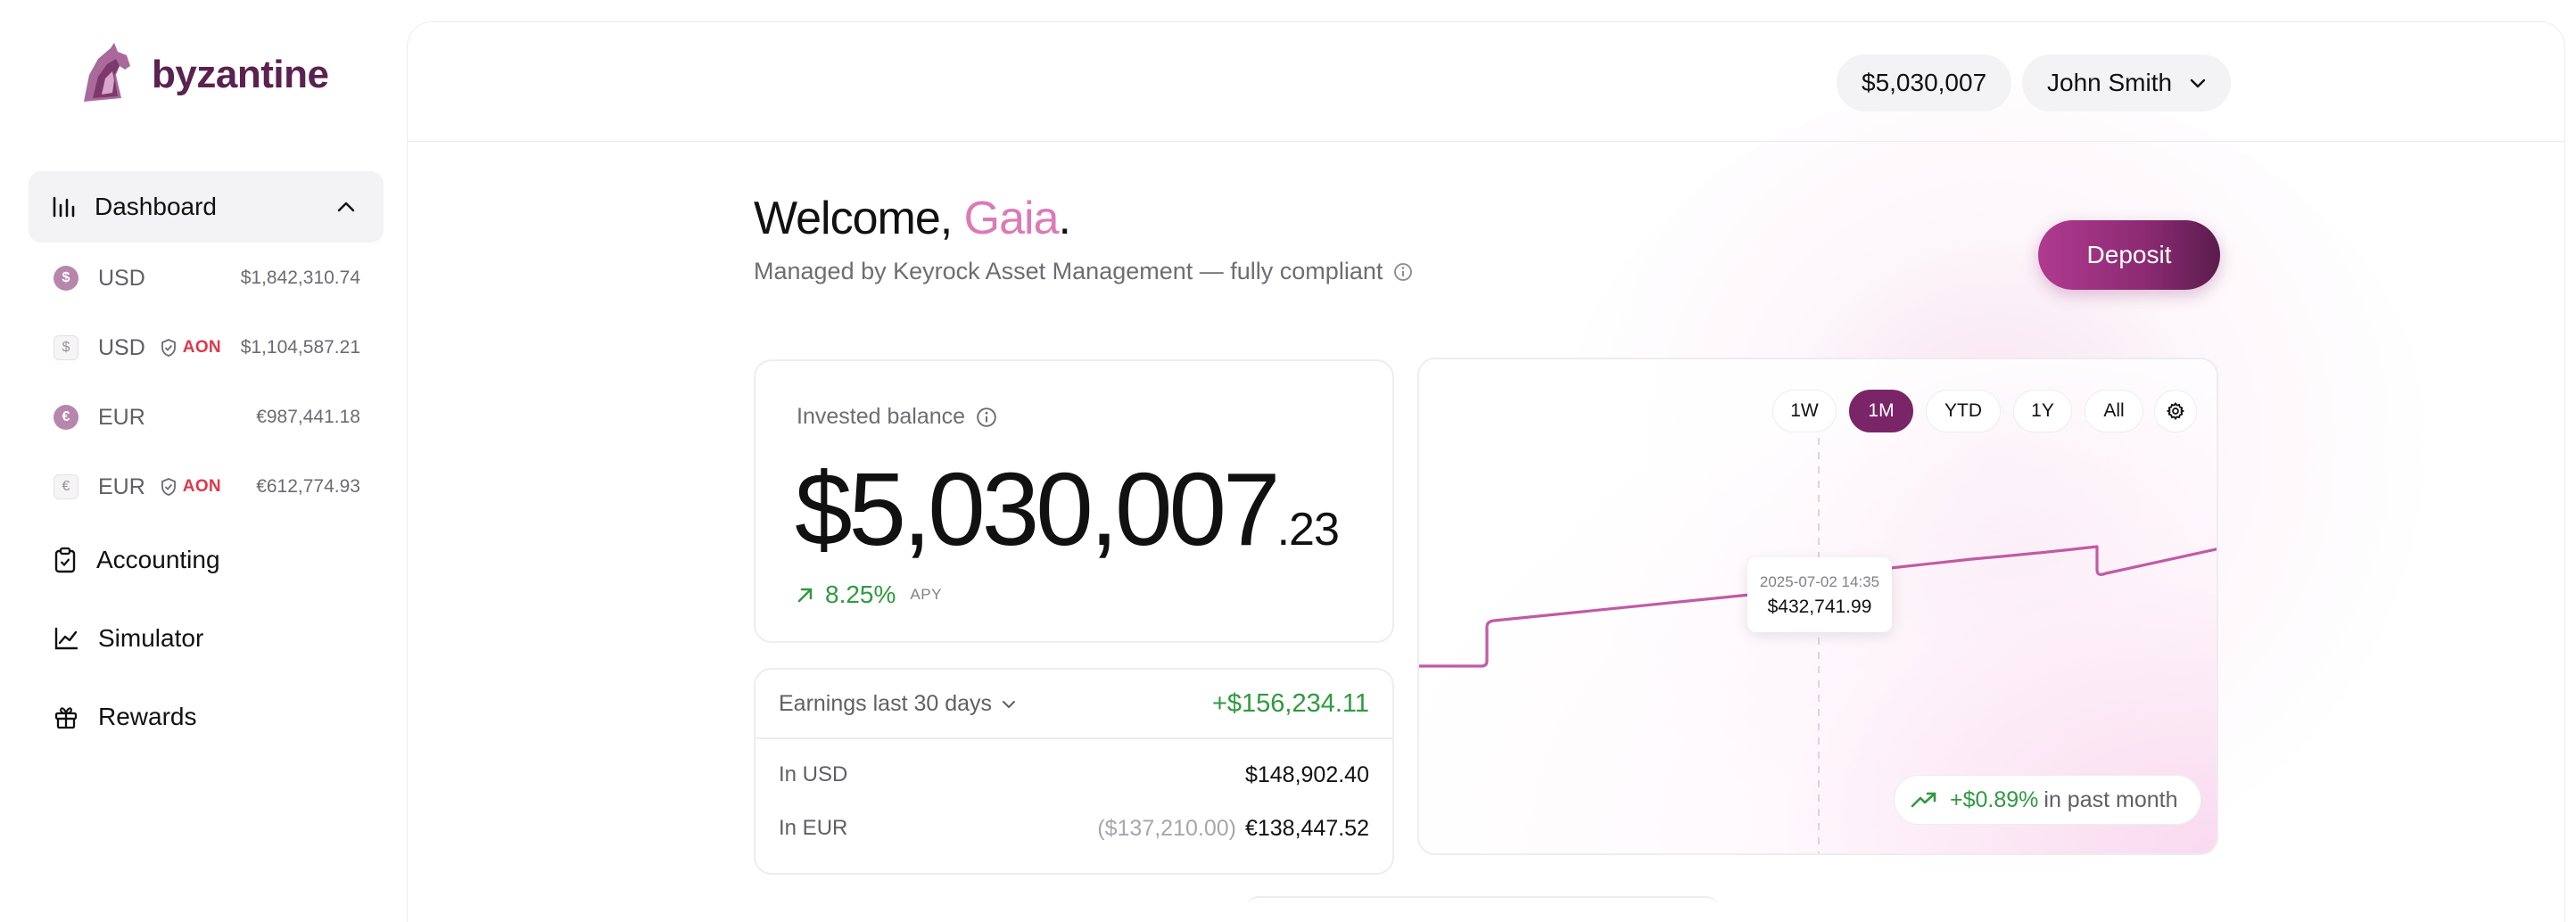 Image resolution: width=2576 pixels, height=922 pixels. What do you see at coordinates (107, 72) in the screenshot?
I see `horse-head-logo` at bounding box center [107, 72].